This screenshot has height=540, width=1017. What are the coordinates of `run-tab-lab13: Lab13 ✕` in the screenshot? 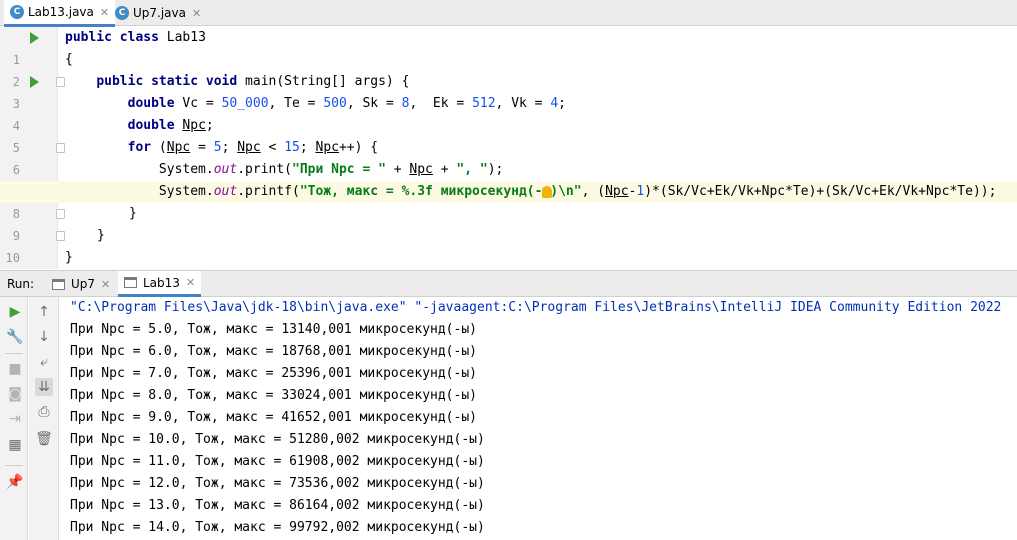 It's located at (160, 284).